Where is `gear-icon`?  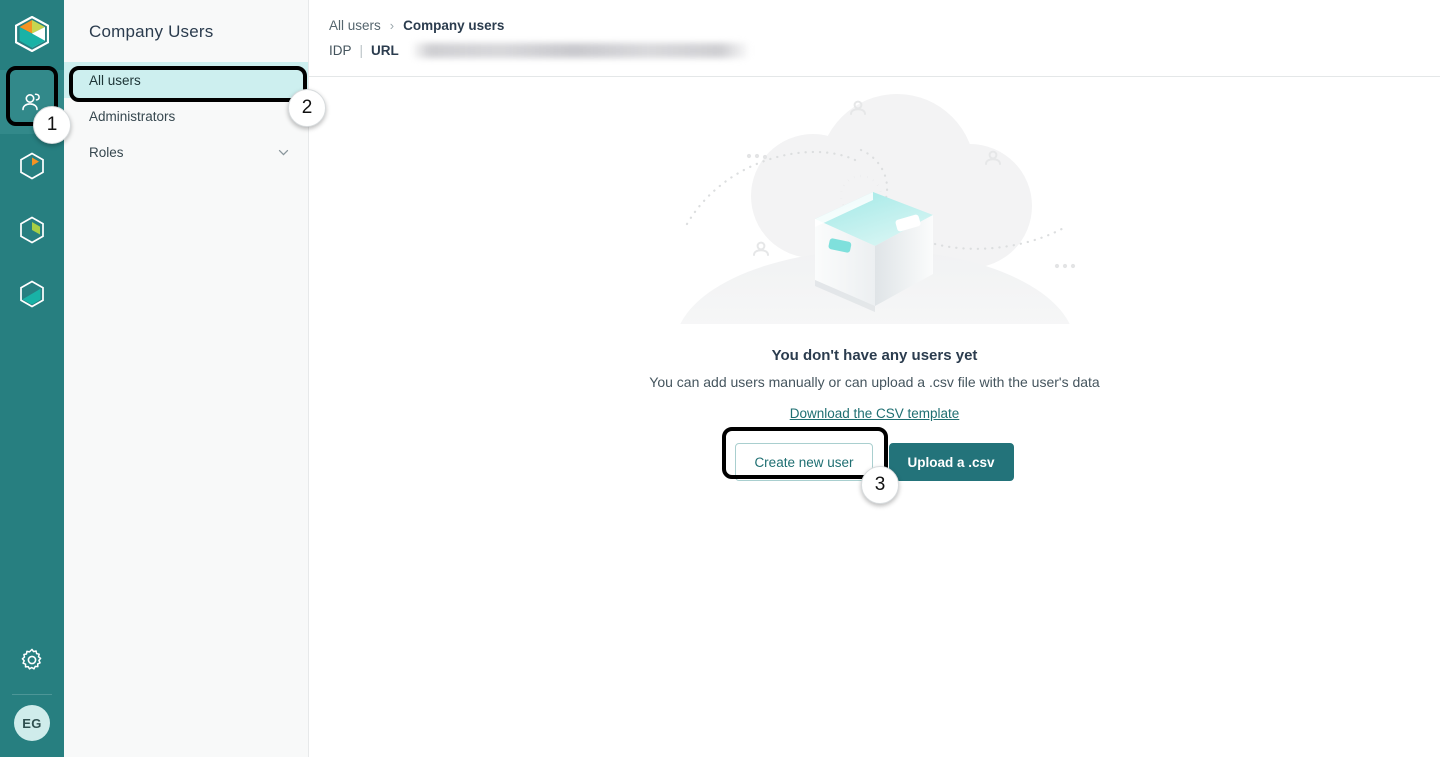 gear-icon is located at coordinates (31, 659).